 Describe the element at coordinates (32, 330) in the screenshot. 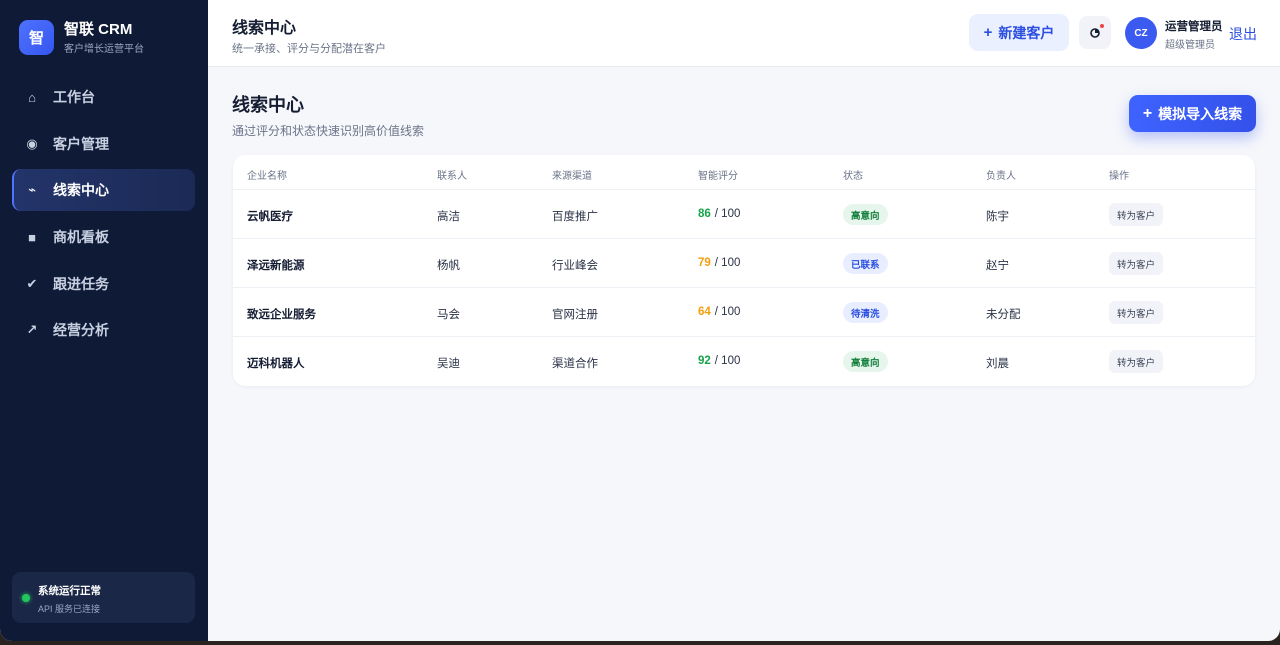

I see `trend-icon: ↗` at that location.